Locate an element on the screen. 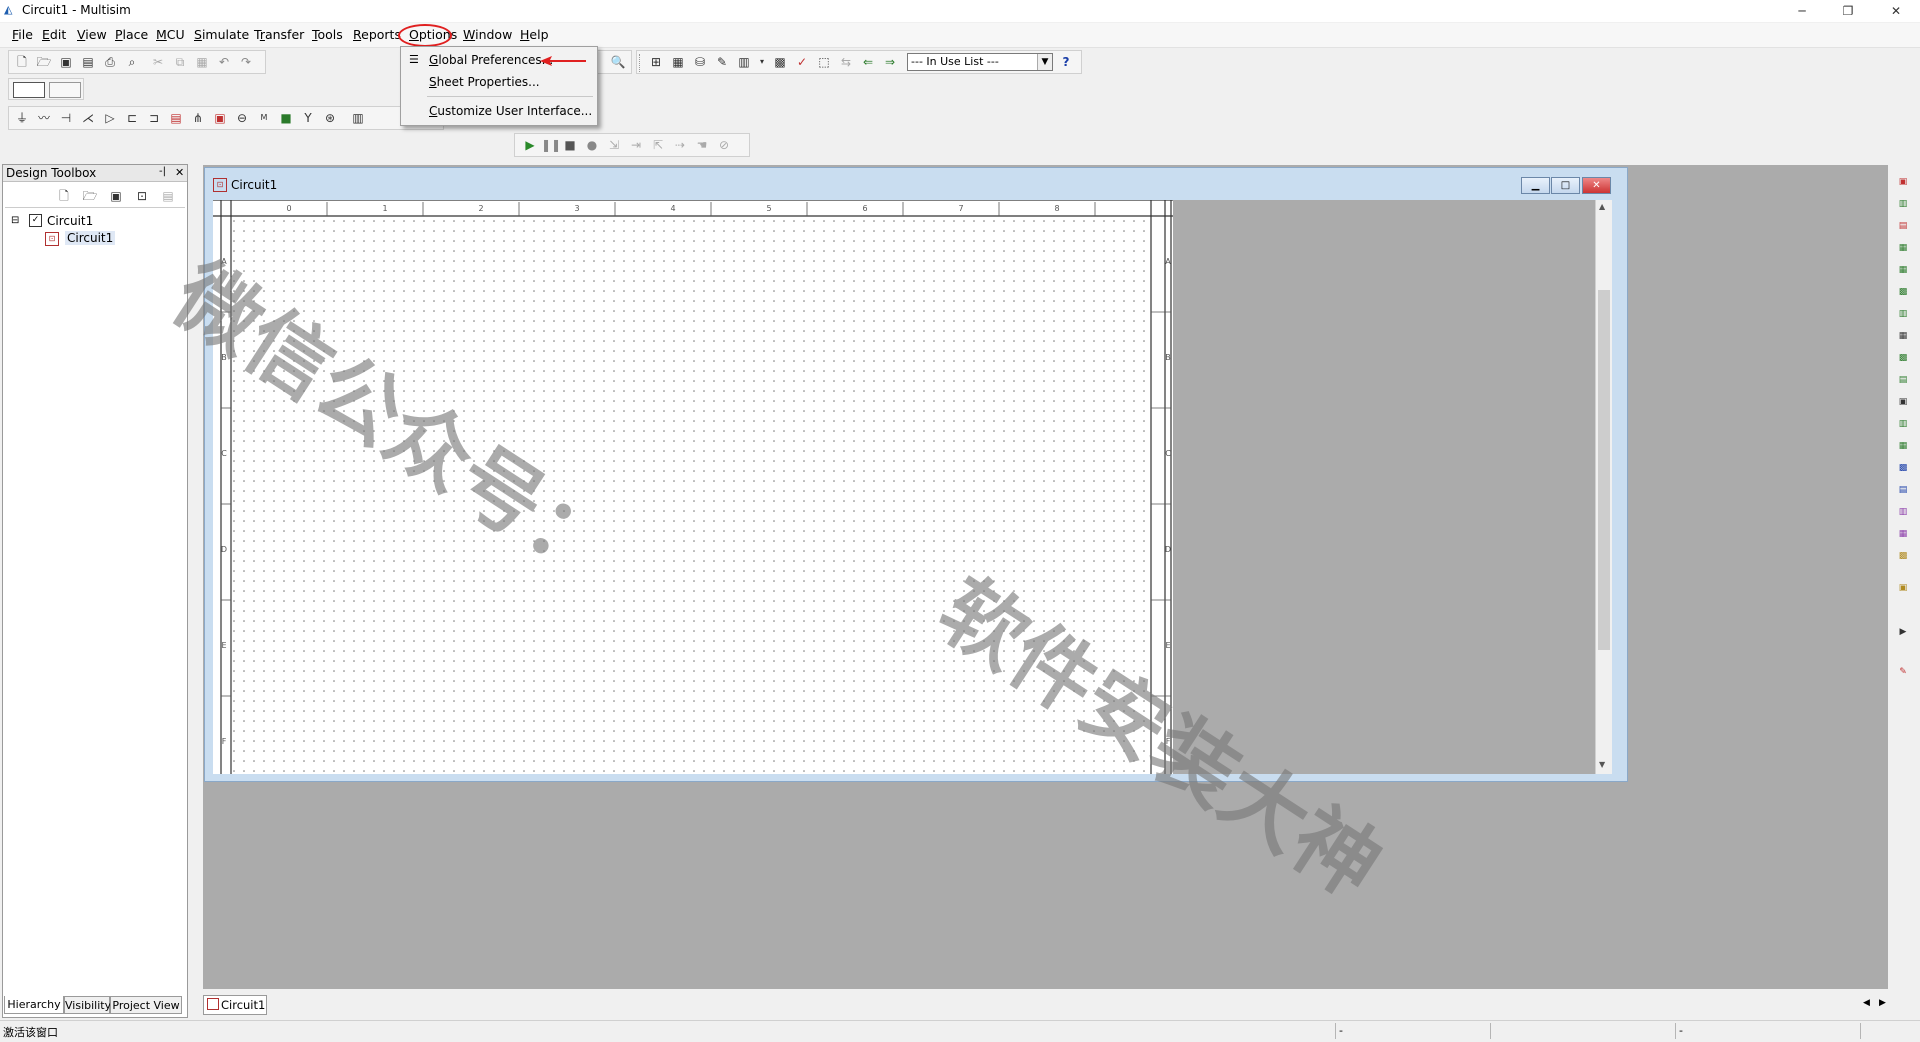 The width and height of the screenshot is (1920, 1042). vertical-scrollbar: ▲ ▼ is located at coordinates (1603, 487).